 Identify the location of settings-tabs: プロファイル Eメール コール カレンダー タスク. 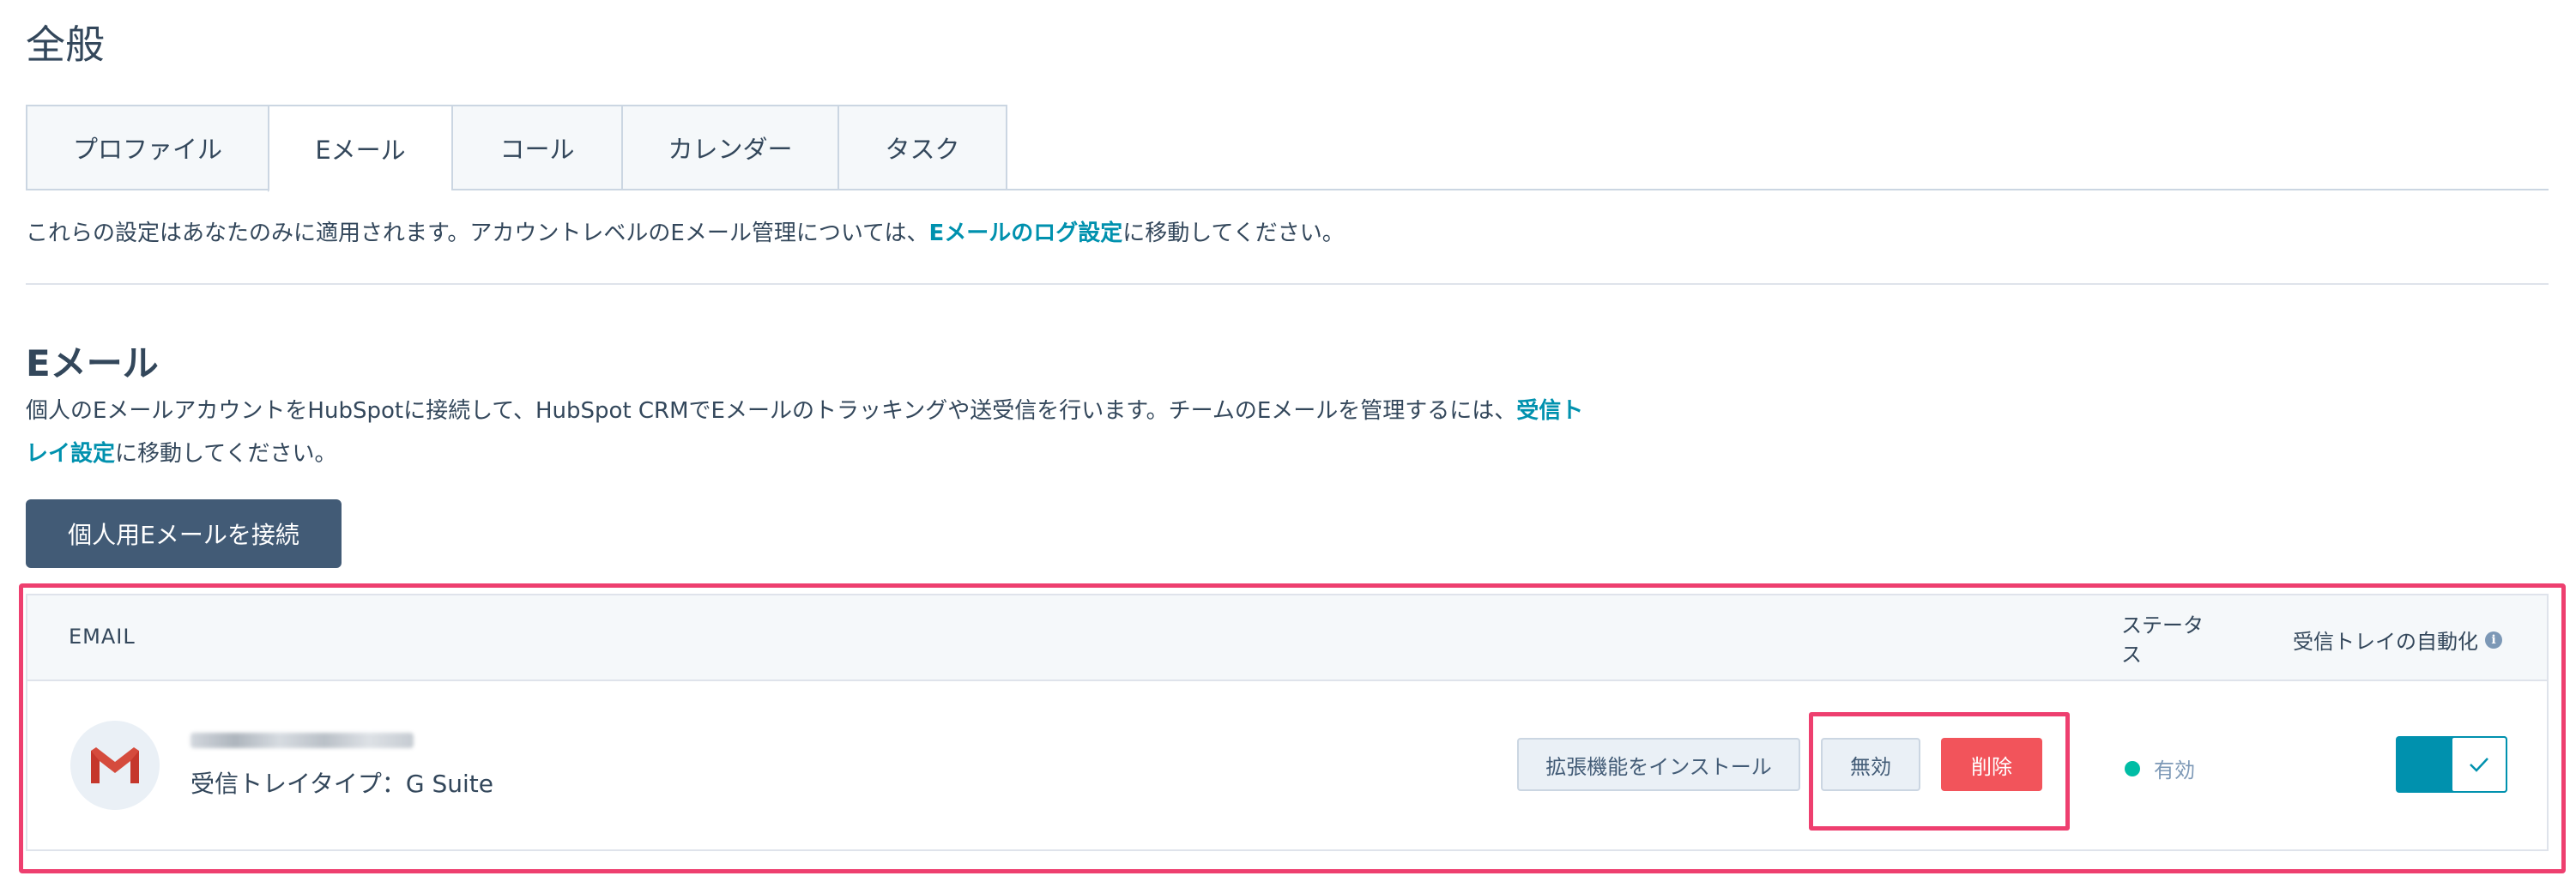
(516, 148).